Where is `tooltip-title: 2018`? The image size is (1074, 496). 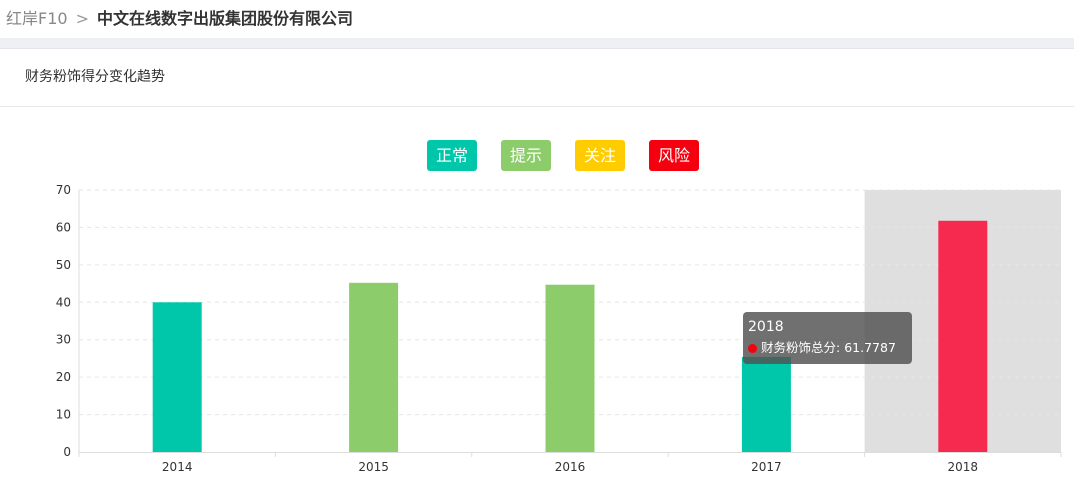 tooltip-title: 2018 is located at coordinates (766, 327).